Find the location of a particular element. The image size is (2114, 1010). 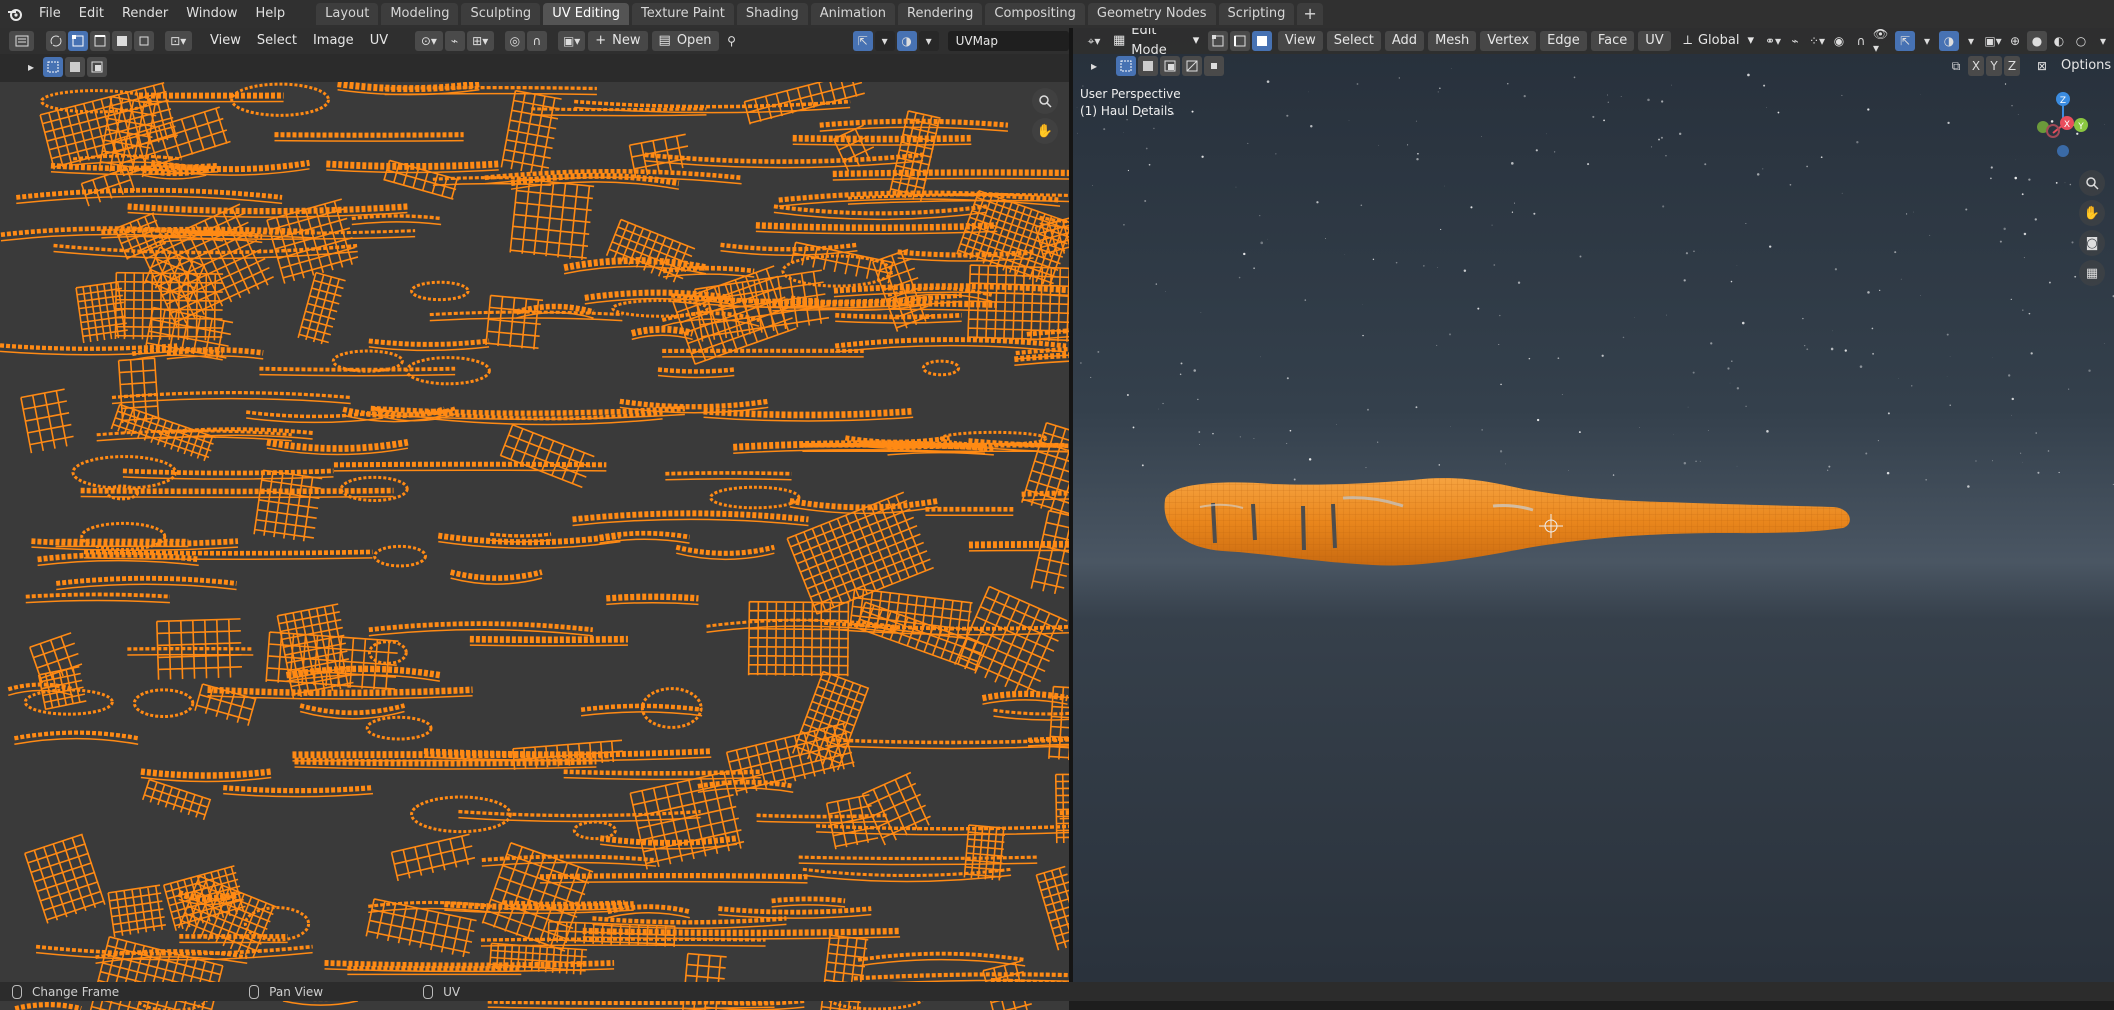

mouse-right-icon is located at coordinates (428, 992).